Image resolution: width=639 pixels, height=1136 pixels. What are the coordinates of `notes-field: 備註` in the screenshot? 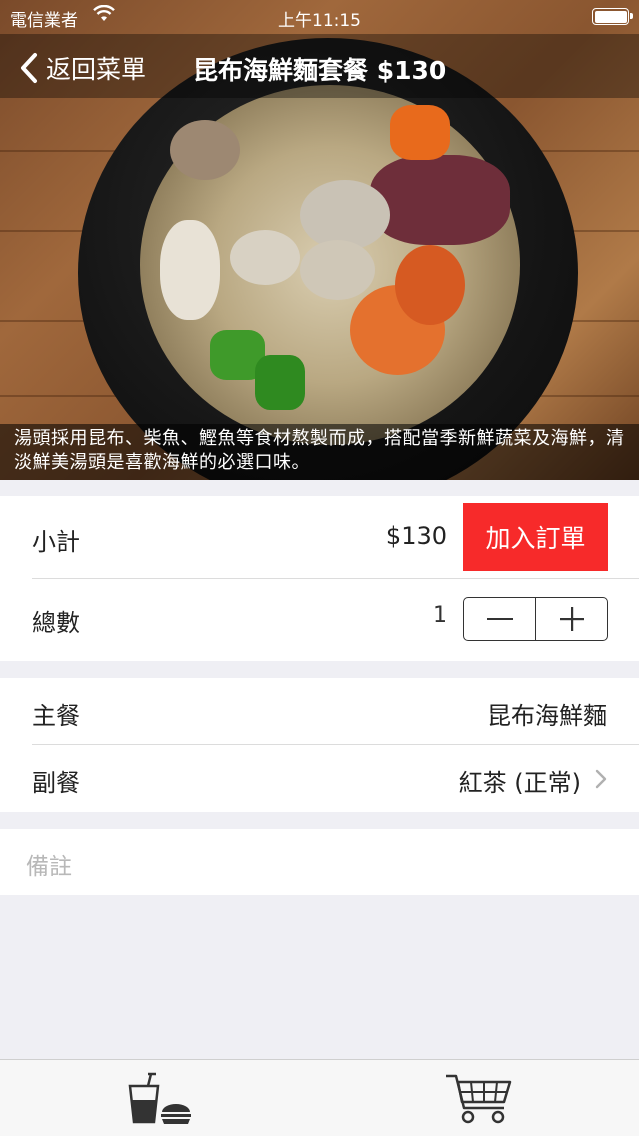 It's located at (319, 862).